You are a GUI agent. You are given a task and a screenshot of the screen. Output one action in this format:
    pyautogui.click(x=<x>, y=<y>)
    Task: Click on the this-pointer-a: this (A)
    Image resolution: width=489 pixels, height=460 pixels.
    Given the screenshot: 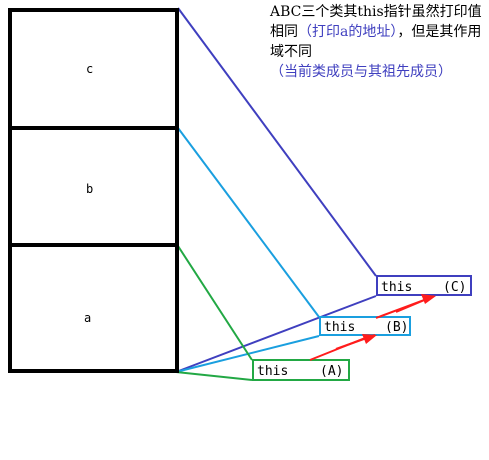 What is the action you would take?
    pyautogui.click(x=301, y=370)
    